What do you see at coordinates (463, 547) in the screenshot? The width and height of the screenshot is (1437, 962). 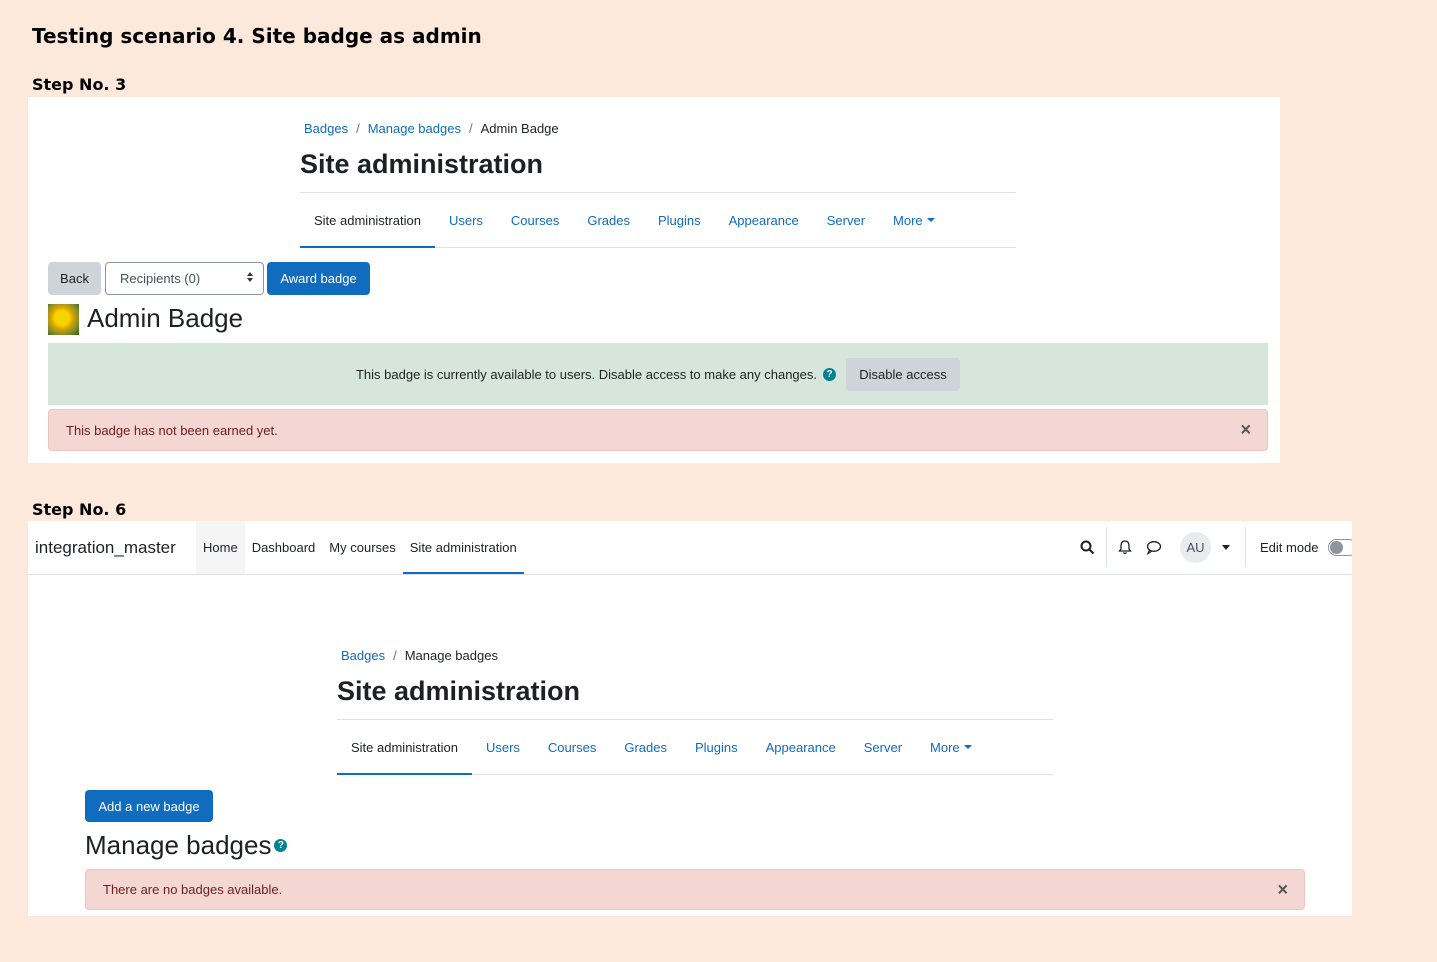 I see `nav-site-administration: Site administration` at bounding box center [463, 547].